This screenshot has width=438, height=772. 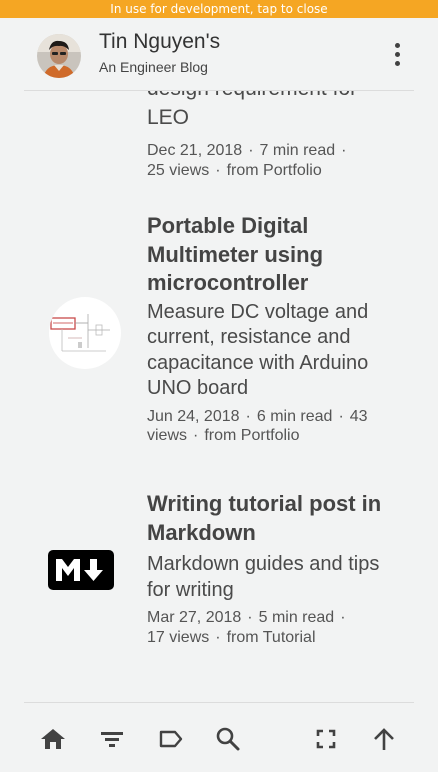 What do you see at coordinates (384, 739) in the screenshot?
I see `arrow-up-icon` at bounding box center [384, 739].